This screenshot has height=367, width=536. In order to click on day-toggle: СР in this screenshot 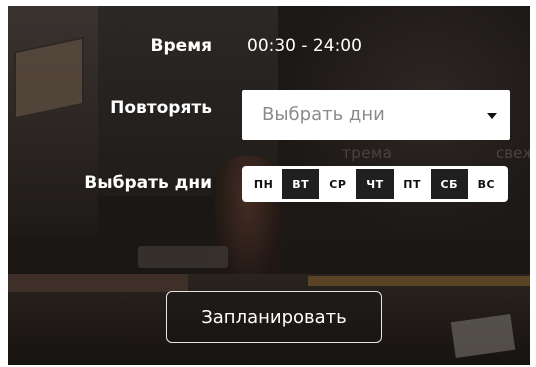, I will do `click(337, 184)`.